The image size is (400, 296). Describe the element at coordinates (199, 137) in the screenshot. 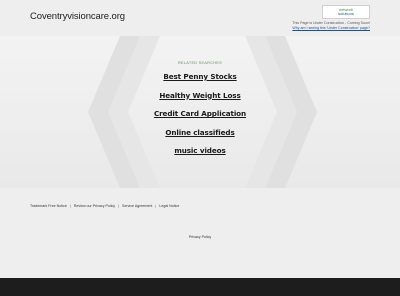

I see `related-link: Online classifieds` at that location.